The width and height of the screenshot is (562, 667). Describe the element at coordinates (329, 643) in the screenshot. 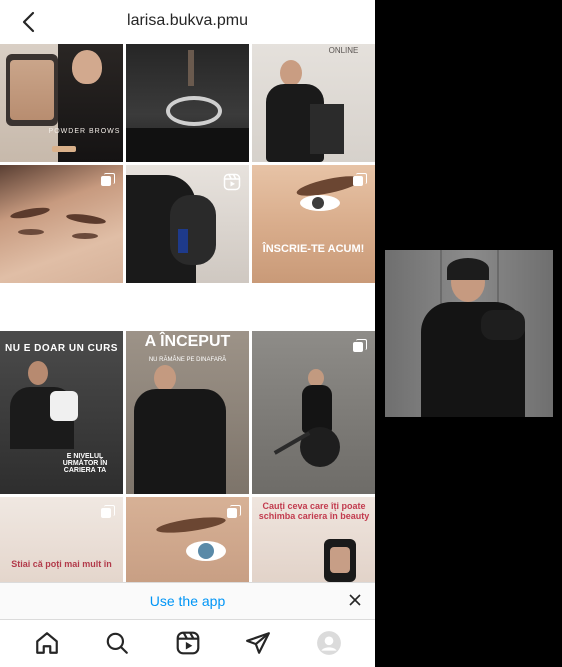

I see `profile-avatar` at that location.